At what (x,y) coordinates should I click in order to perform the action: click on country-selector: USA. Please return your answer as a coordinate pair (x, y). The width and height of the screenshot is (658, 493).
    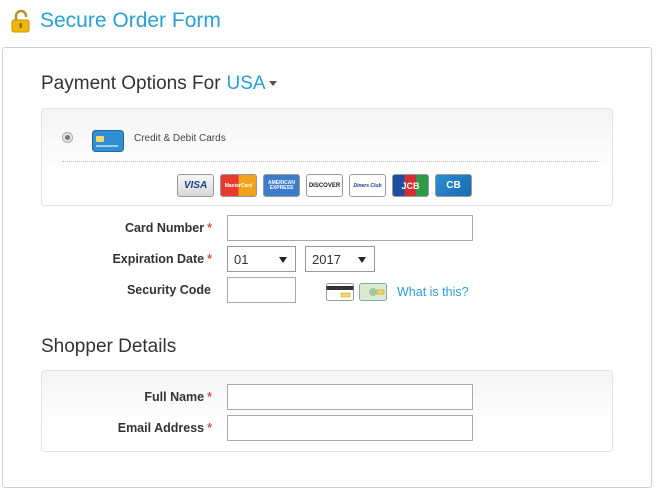
    Looking at the image, I should click on (252, 83).